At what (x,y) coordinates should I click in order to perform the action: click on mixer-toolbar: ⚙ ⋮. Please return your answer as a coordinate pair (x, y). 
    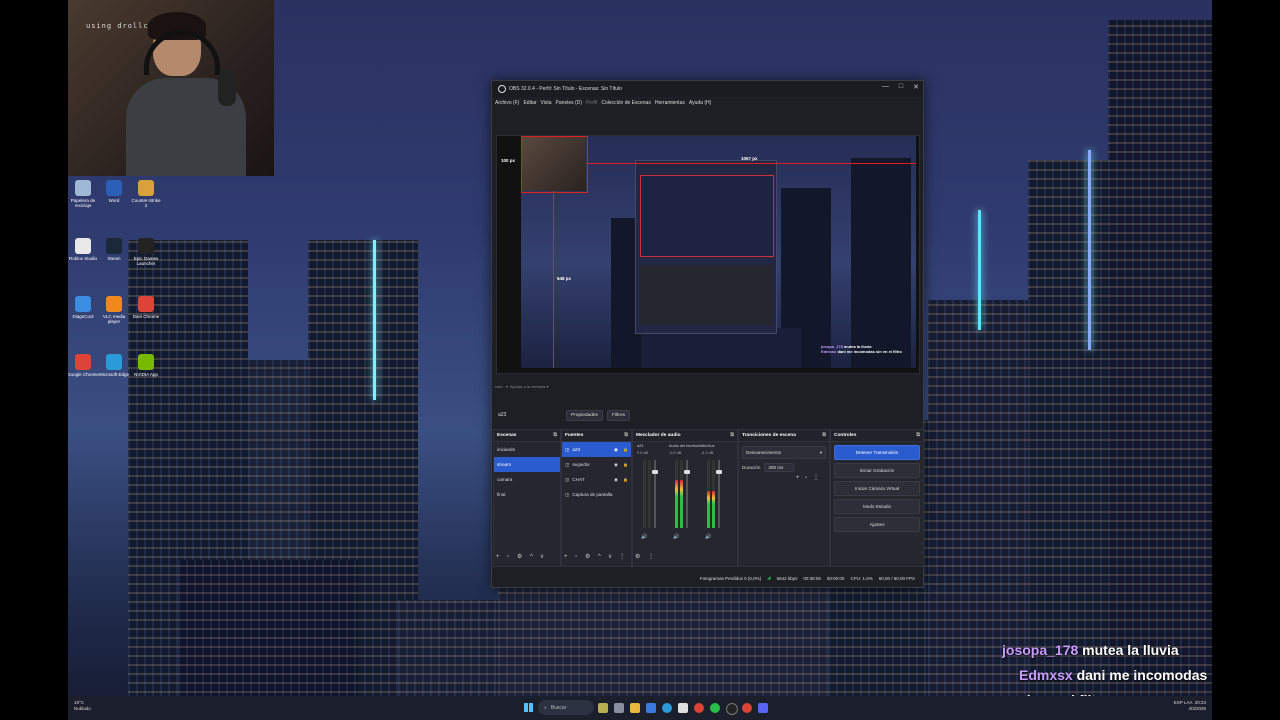
    Looking at the image, I should click on (646, 556).